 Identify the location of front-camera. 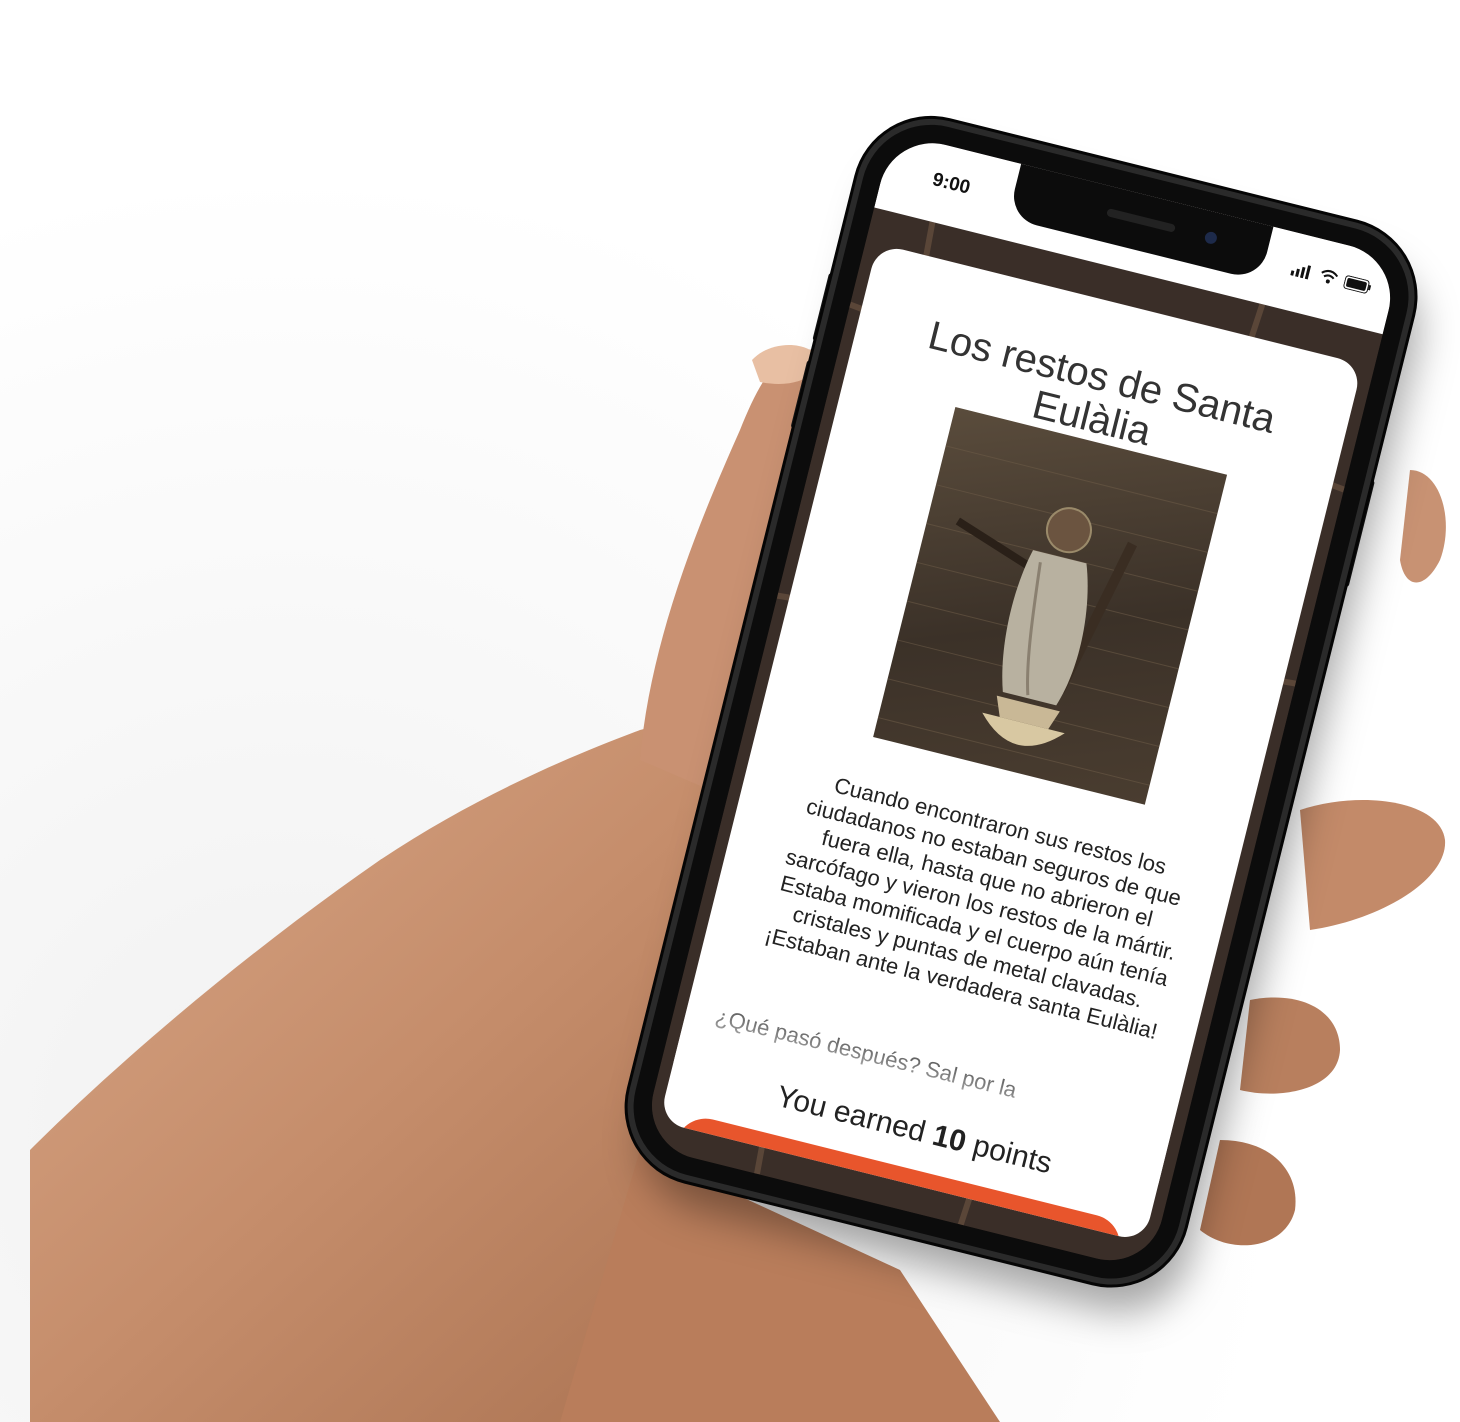
(1211, 238).